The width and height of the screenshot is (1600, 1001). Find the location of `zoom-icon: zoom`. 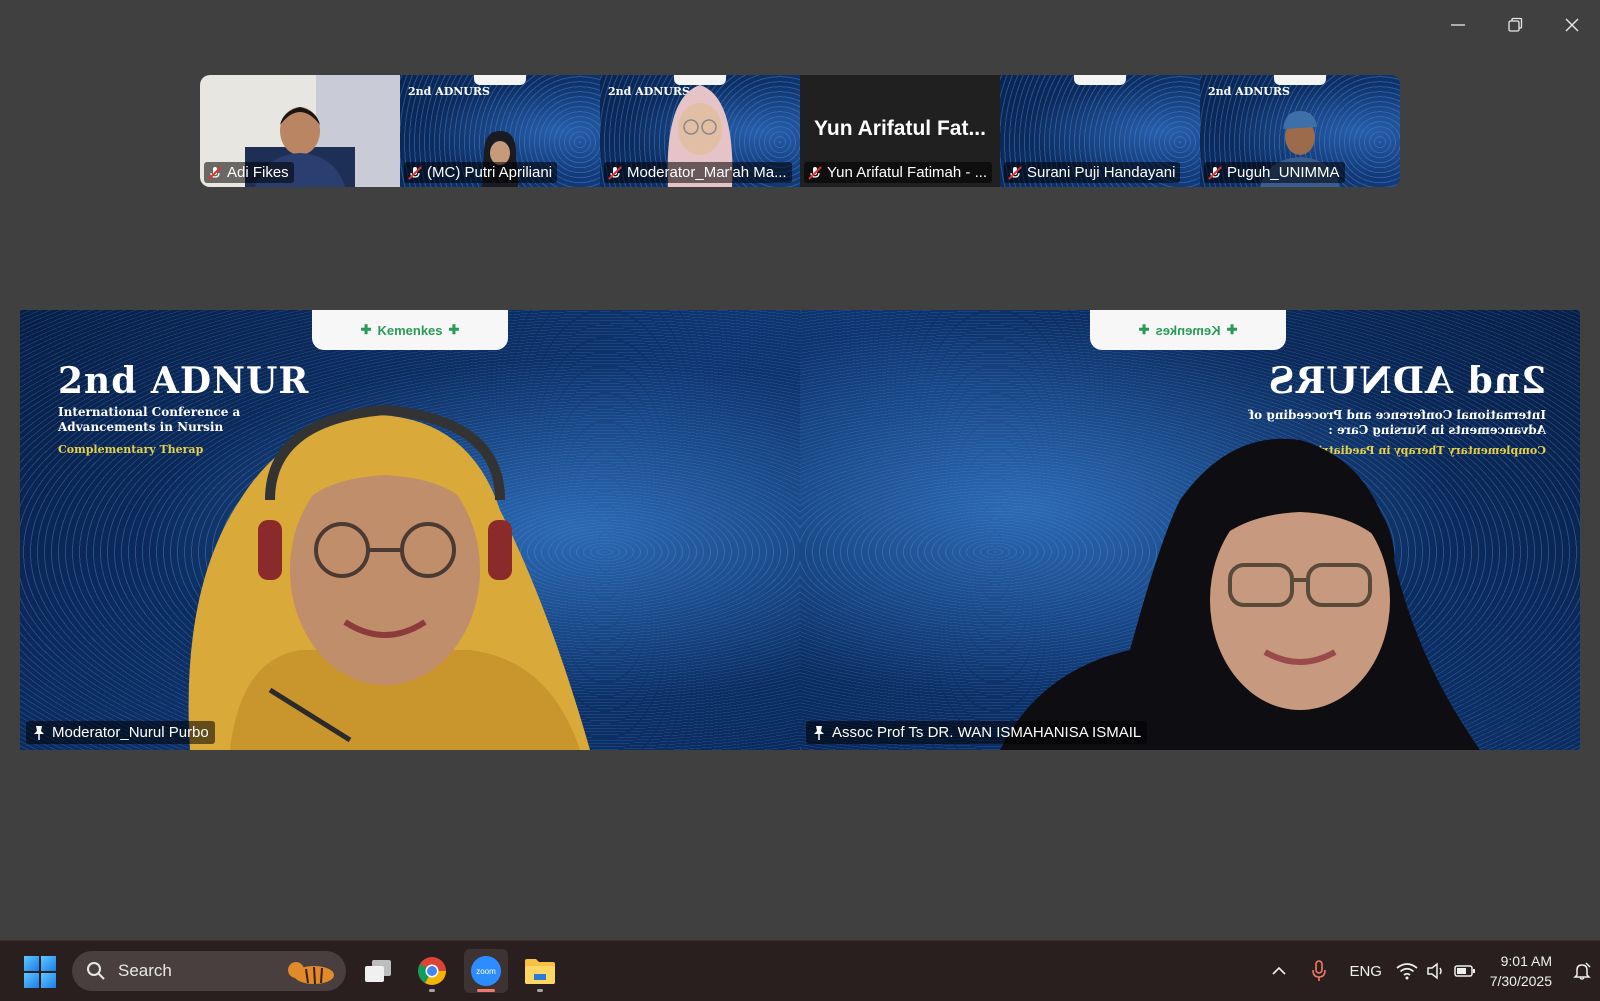

zoom-icon: zoom is located at coordinates (486, 971).